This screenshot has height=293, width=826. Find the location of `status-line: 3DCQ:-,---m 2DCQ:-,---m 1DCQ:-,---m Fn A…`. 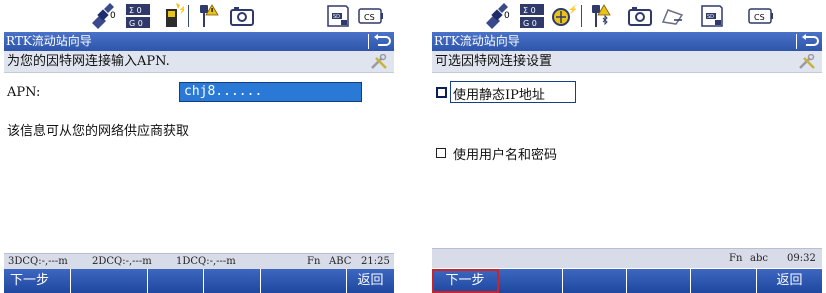

status-line: 3DCQ:-,---m 2DCQ:-,---m 1DCQ:-,---m Fn A… is located at coordinates (199, 261).